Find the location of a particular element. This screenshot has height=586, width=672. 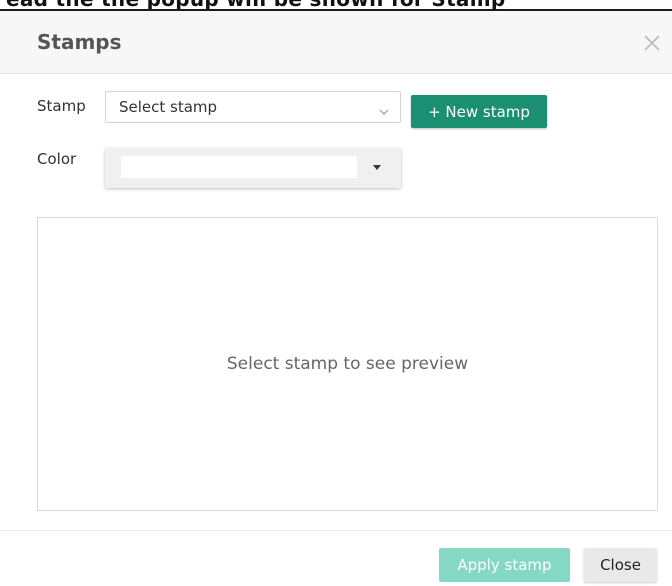

chevron-down-icon is located at coordinates (384, 108).